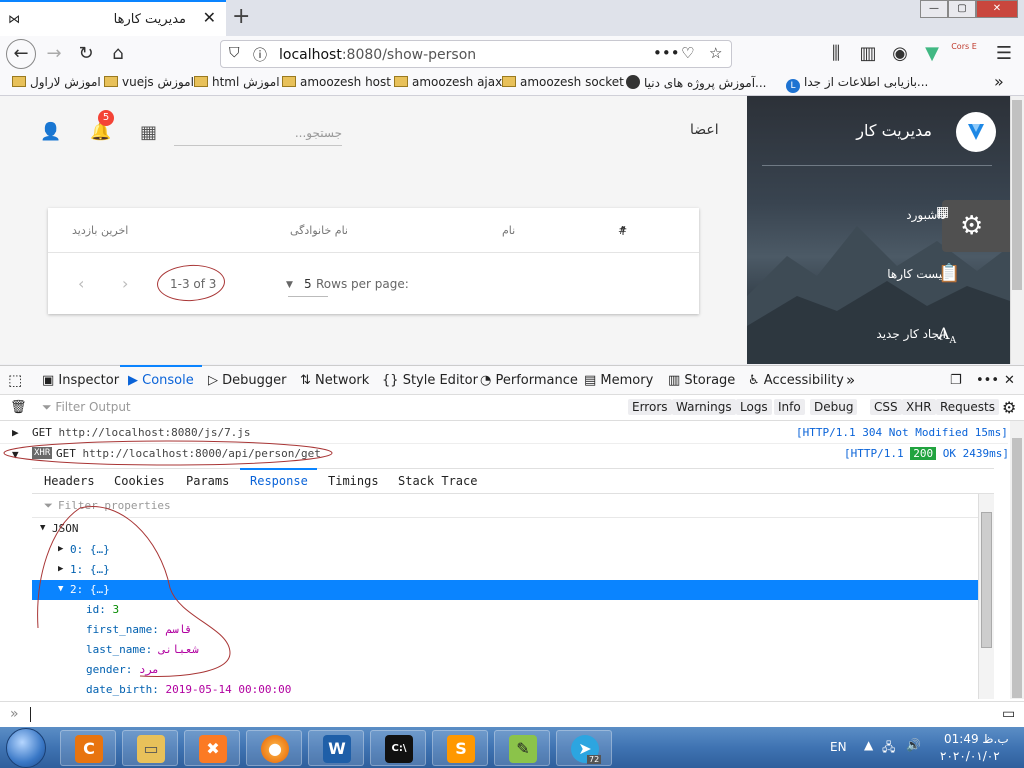  I want to click on browser-tab: ⋈ مدیریت کارها ✕, so click(113, 18).